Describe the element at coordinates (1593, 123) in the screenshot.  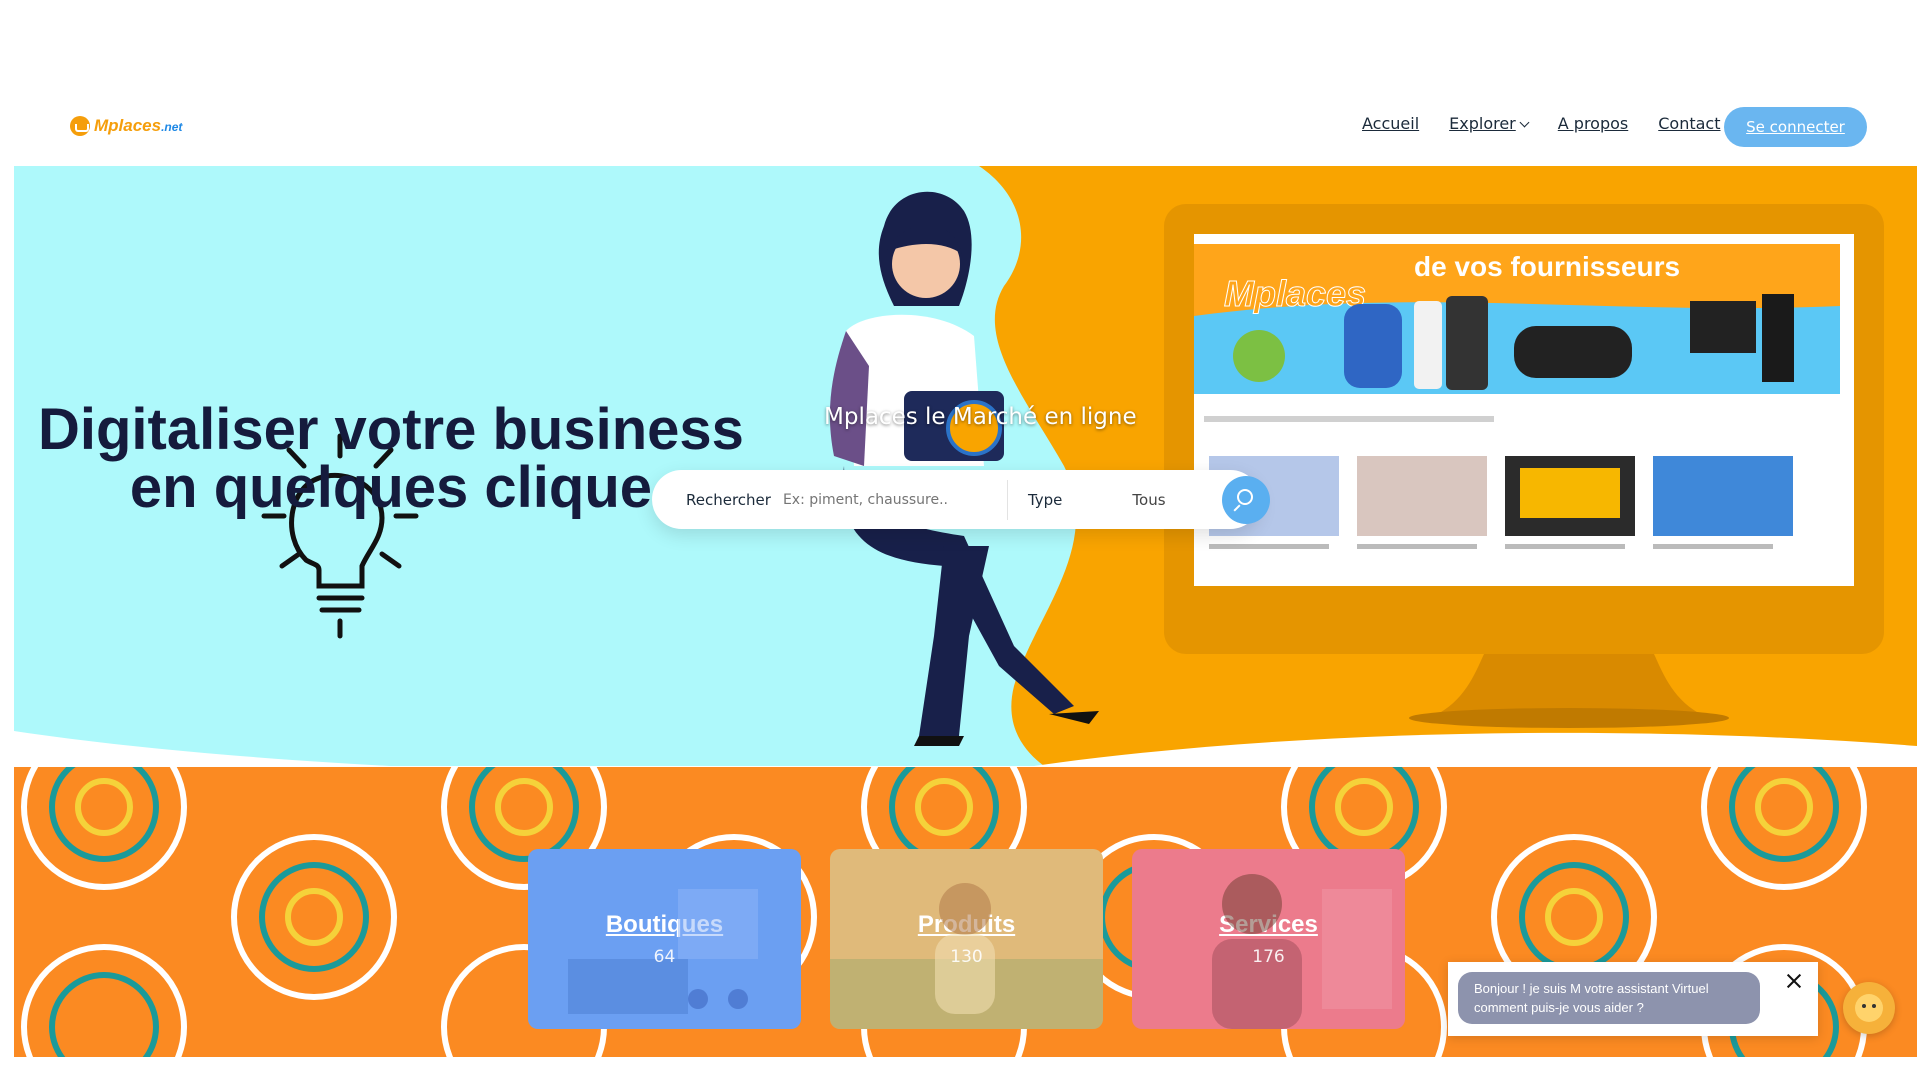
I see `nav-a-propos: A propos` at that location.